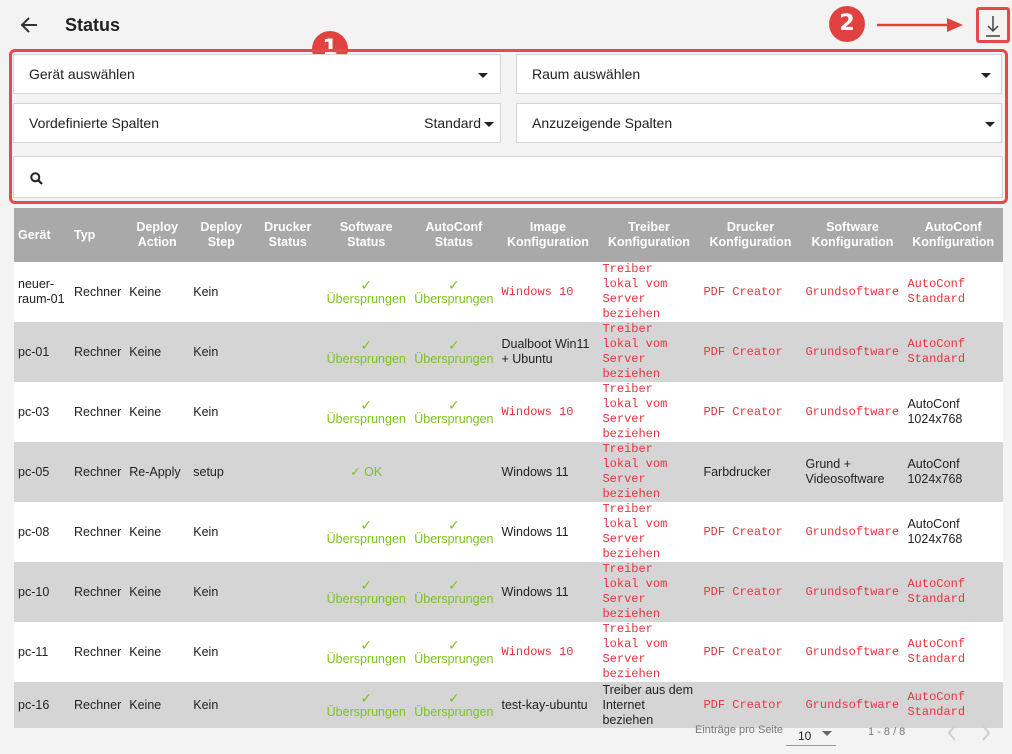 Image resolution: width=1012 pixels, height=754 pixels. Describe the element at coordinates (649, 235) in the screenshot. I see `column-header: Treiber Konfiguration` at that location.